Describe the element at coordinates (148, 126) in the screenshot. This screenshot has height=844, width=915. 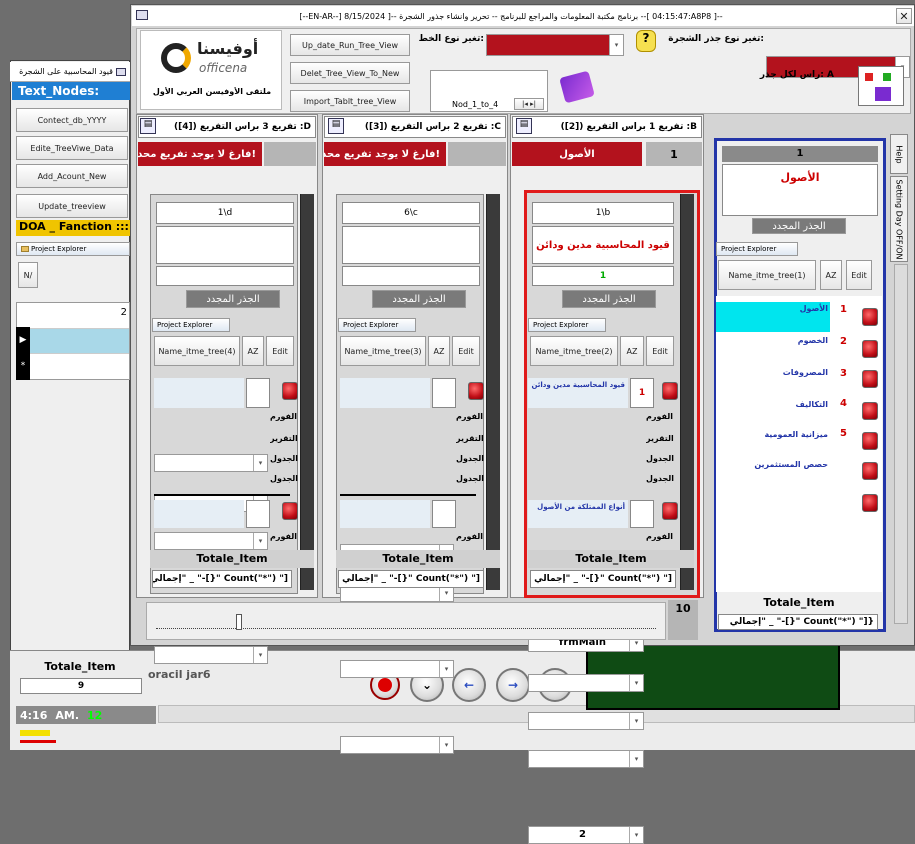
I see `column-d-book-icon: ▤` at that location.